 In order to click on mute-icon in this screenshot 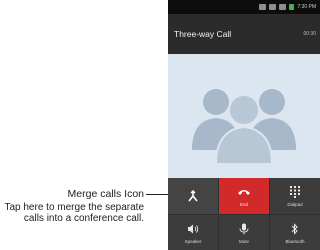, I will do `click(244, 229)`.